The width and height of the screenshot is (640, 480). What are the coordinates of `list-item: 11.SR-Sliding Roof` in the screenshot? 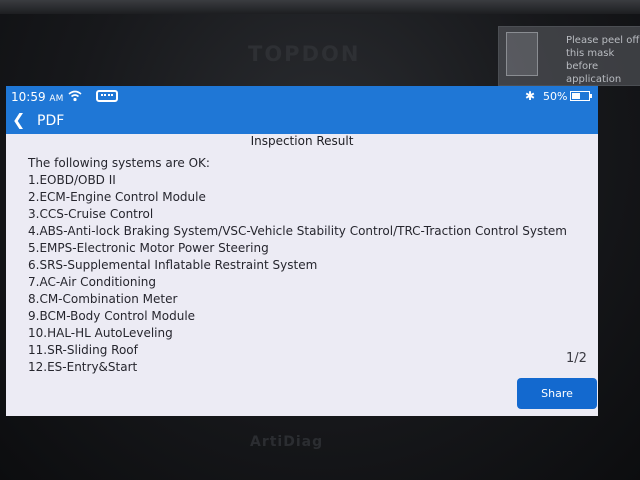 It's located at (83, 350).